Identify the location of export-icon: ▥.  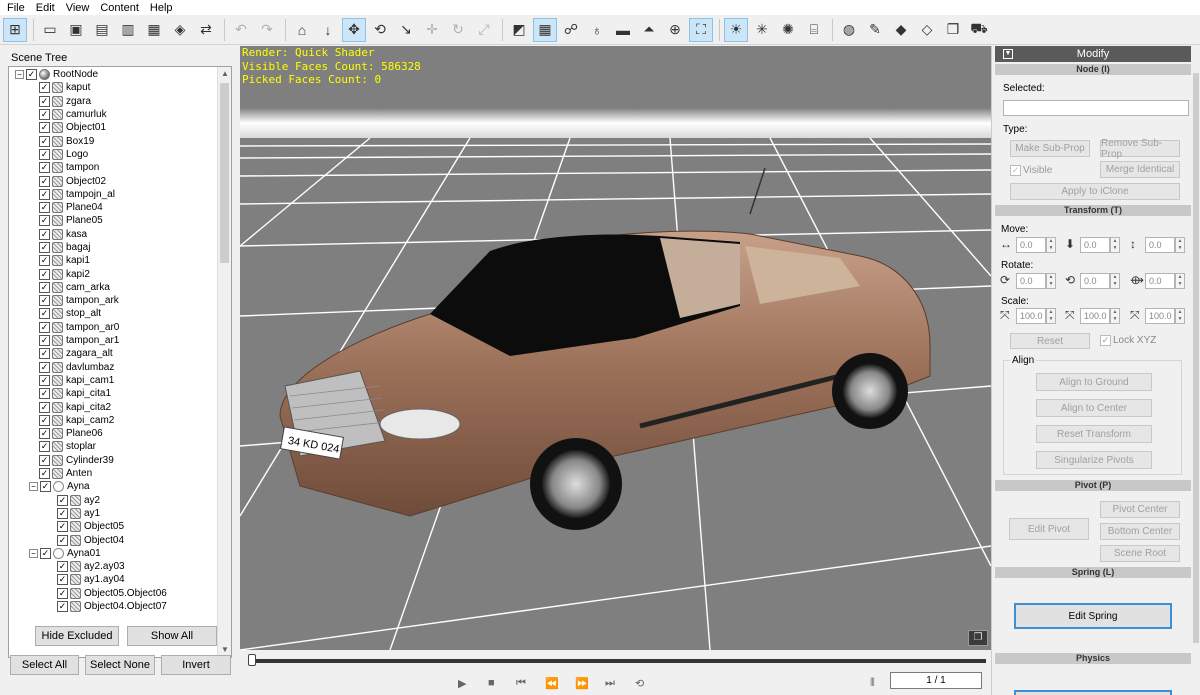
(128, 30).